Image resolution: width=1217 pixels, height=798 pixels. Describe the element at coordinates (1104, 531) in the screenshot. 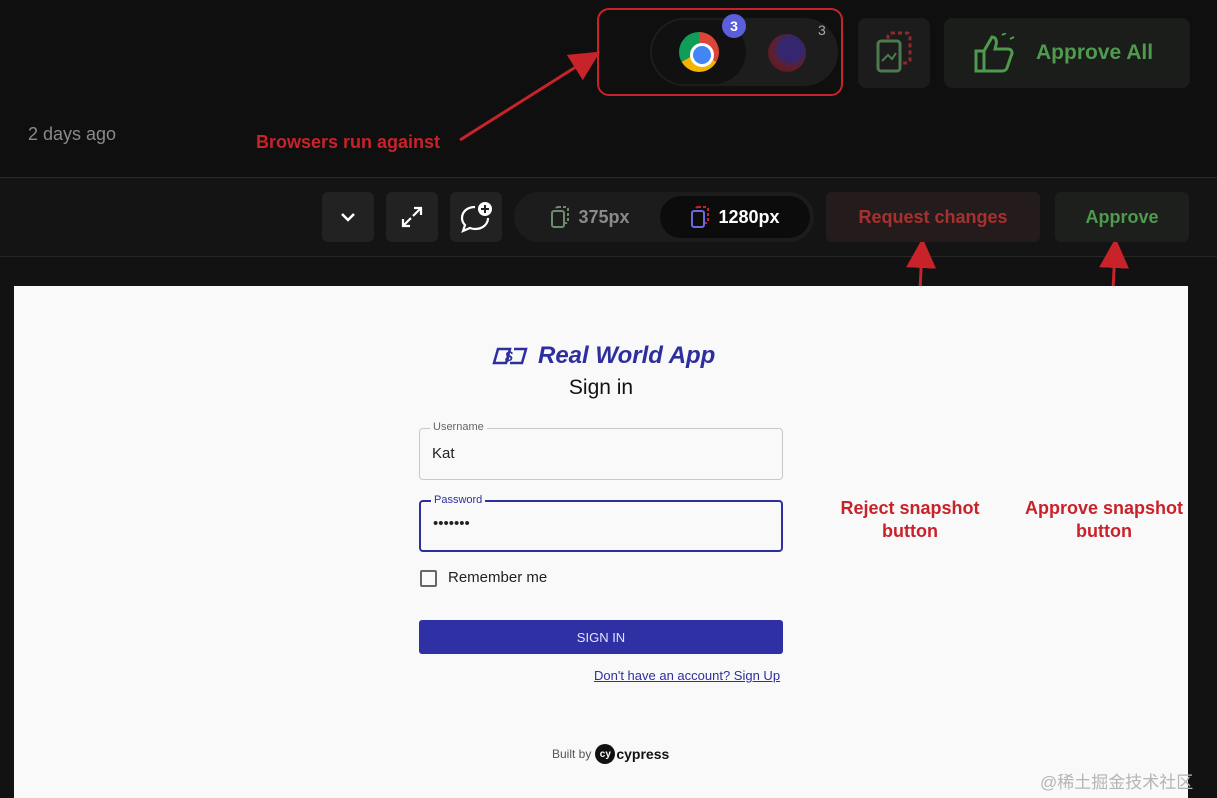

I see `annotation-approve-line2: button` at that location.